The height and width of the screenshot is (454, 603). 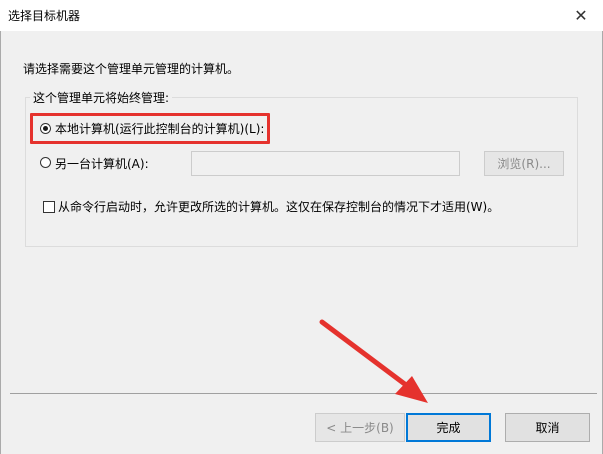 What do you see at coordinates (278, 206) in the screenshot?
I see `allow-change-label: 从命令行启动时，允许更改所选的计算机。这仅在保存控制台的情况下才适用(W)。` at bounding box center [278, 206].